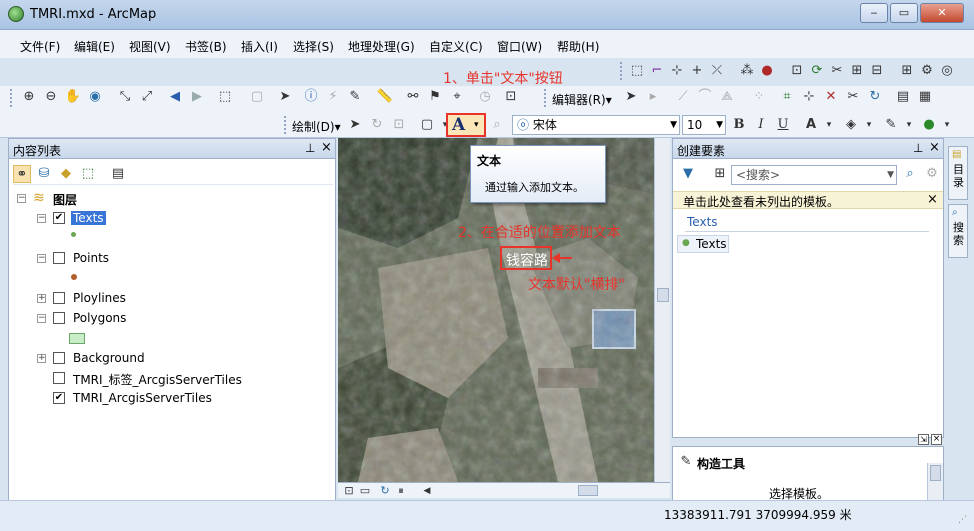  I want to click on move-icon: ⊹, so click(677, 71).